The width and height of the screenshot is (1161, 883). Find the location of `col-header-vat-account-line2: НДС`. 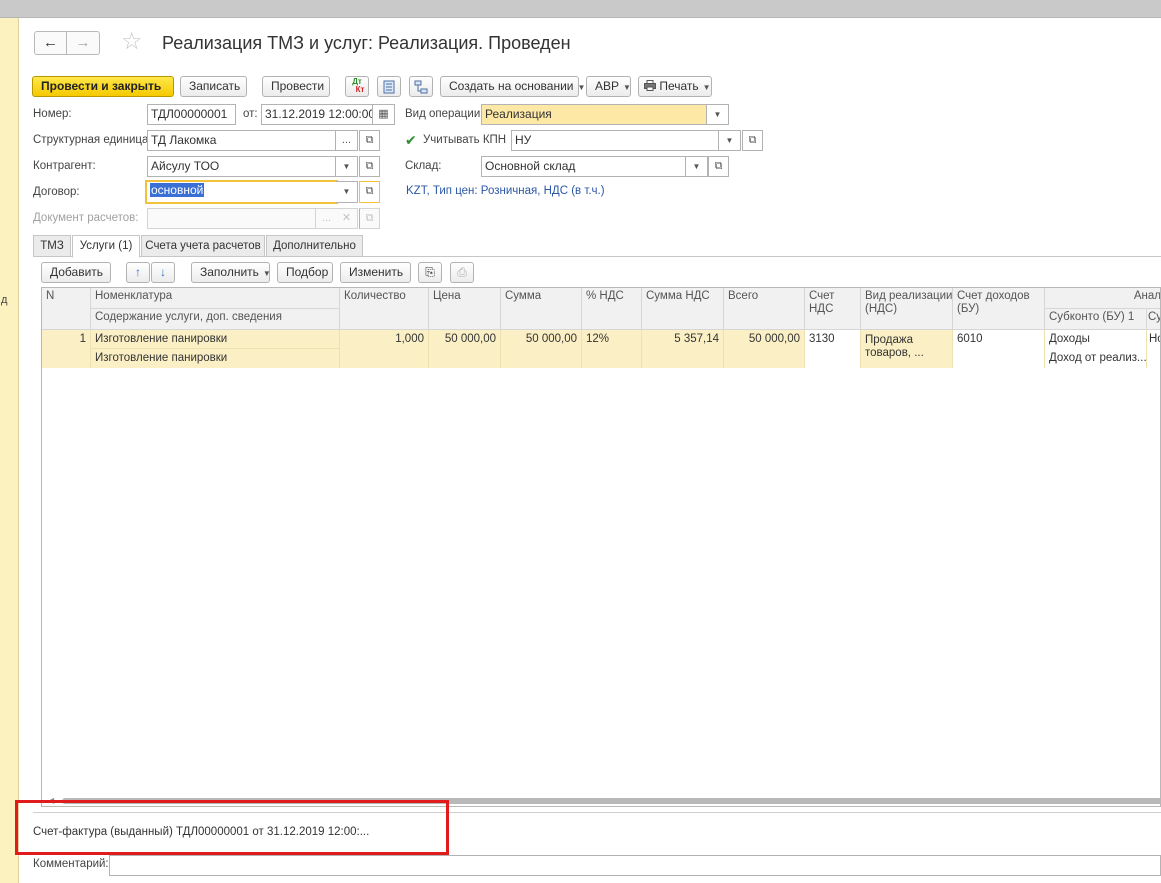

col-header-vat-account-line2: НДС is located at coordinates (821, 309).